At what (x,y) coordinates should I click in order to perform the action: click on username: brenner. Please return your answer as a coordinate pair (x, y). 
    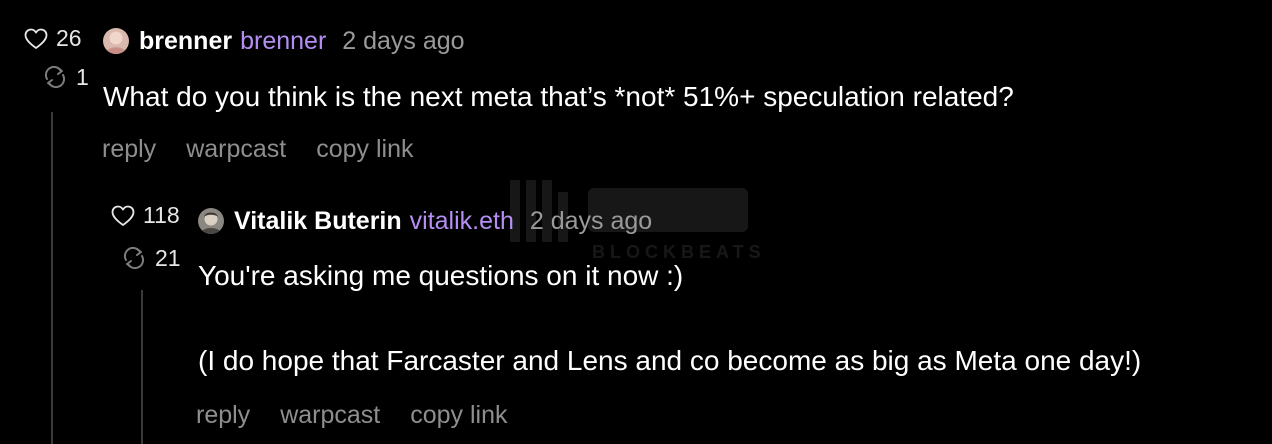
    Looking at the image, I should click on (283, 41).